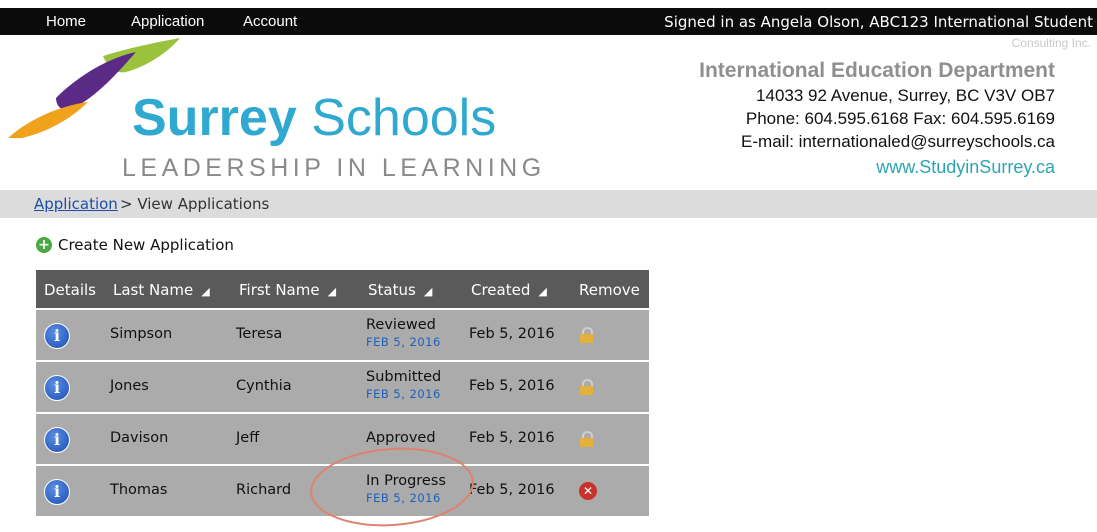 This screenshot has width=1097, height=532. I want to click on surrey-schools-logo: Surrey Schools LEADERSHIP IN LEARNING, so click(278, 113).